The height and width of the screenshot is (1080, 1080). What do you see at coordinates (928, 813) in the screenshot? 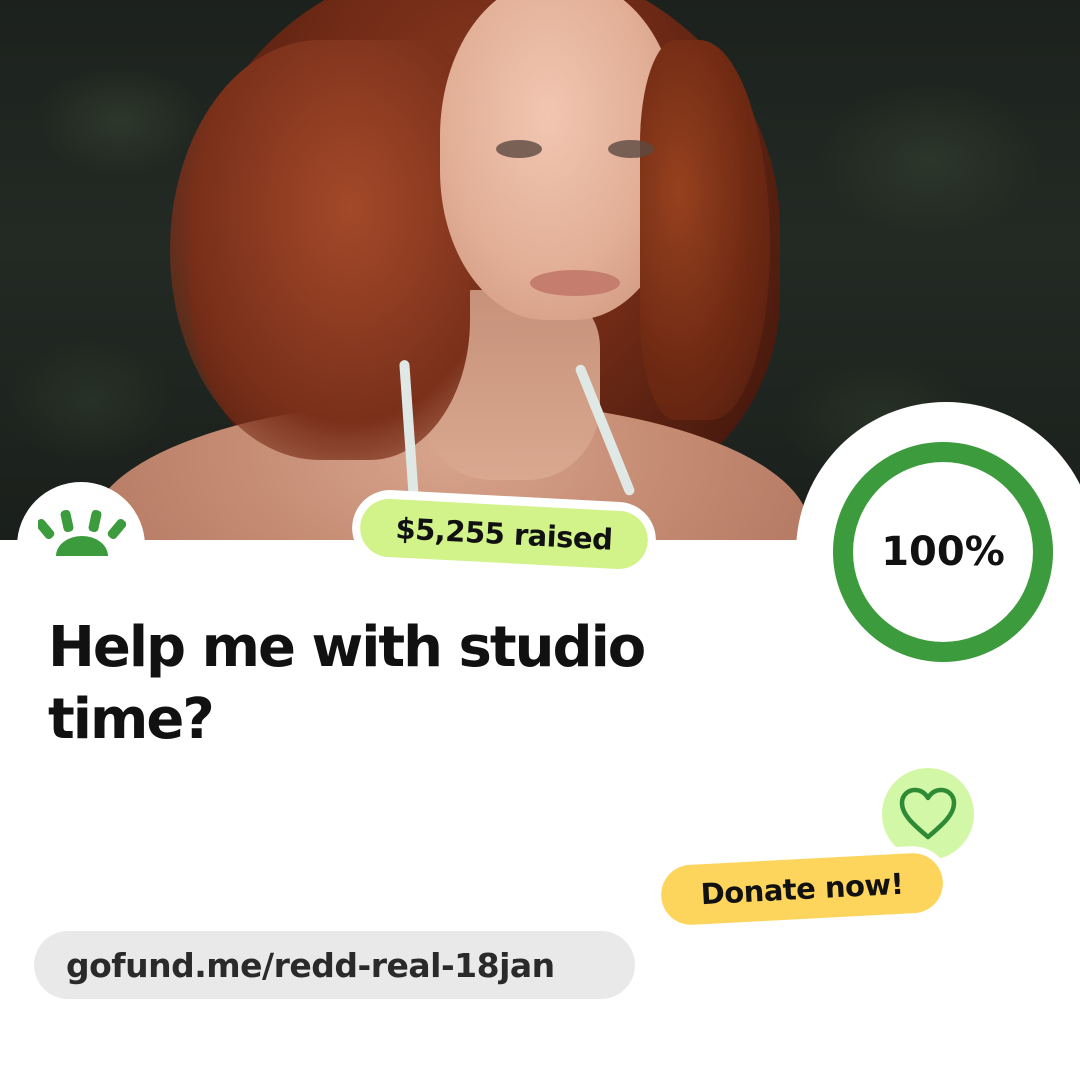
I see `heart-icon` at bounding box center [928, 813].